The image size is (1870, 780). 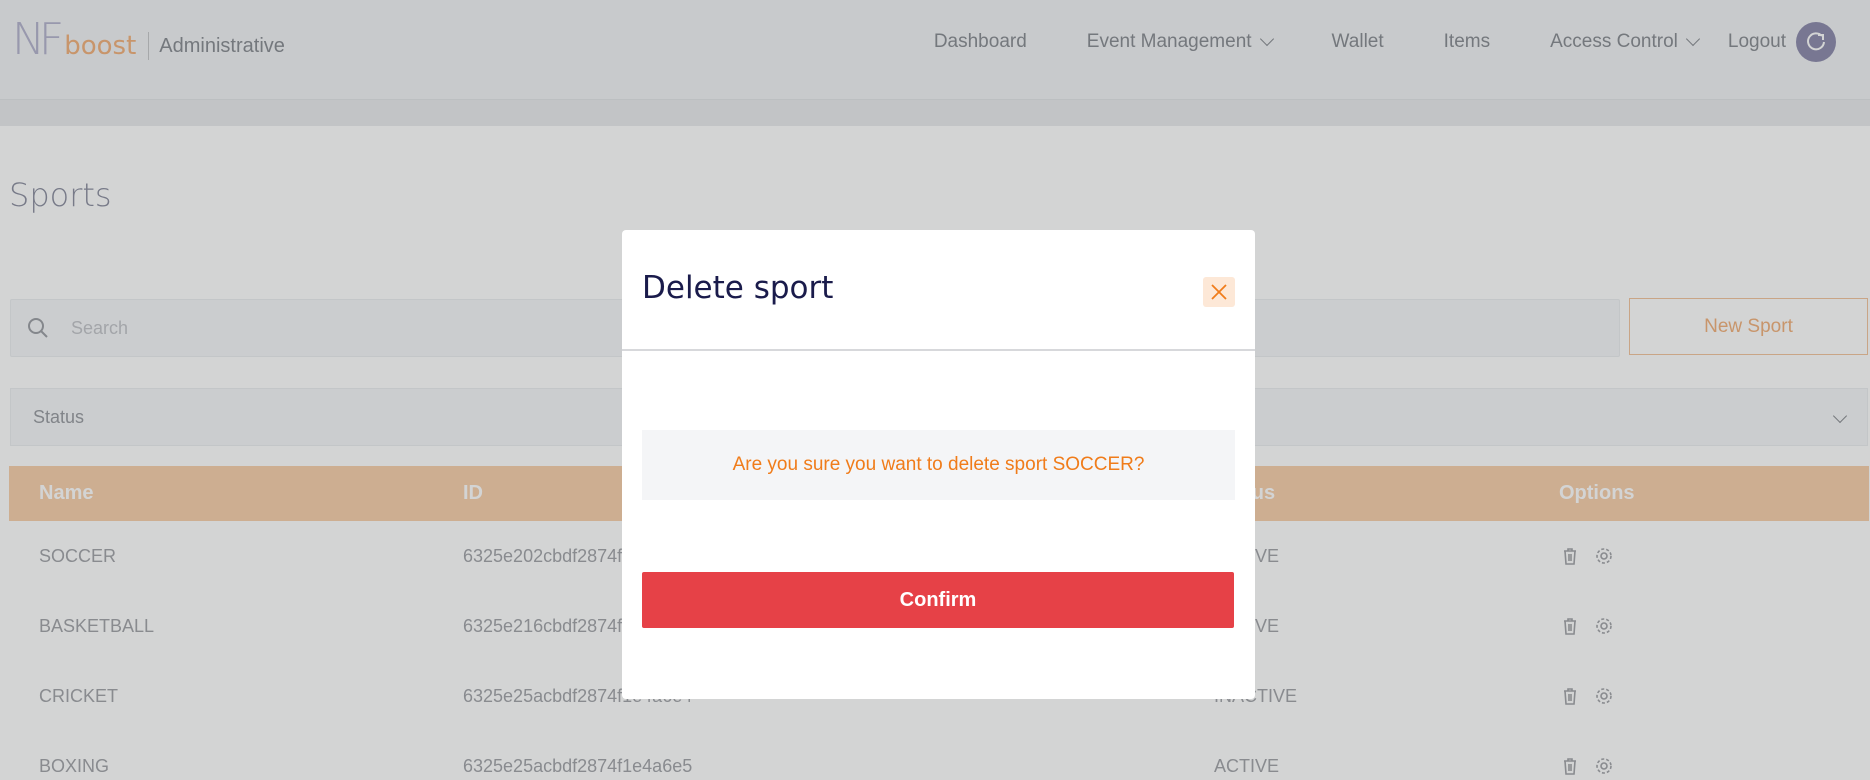 I want to click on close-icon, so click(x=1219, y=292).